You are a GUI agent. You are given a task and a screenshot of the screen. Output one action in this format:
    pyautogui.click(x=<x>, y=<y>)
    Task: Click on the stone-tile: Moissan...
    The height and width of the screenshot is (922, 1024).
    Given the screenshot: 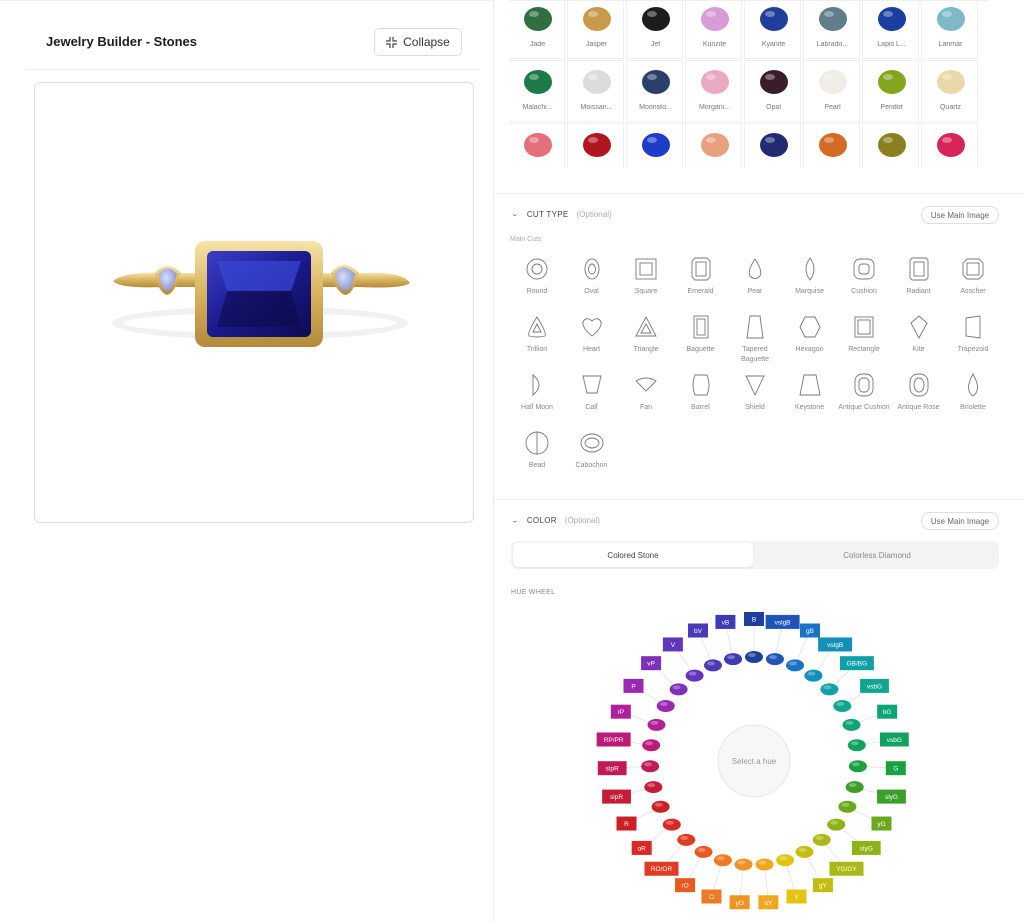 What is the action you would take?
    pyautogui.click(x=595, y=91)
    